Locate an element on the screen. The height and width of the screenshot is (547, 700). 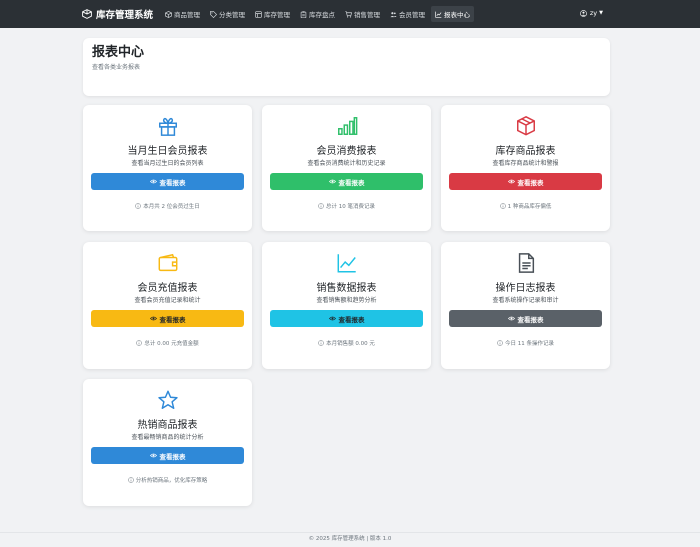
page-subtitle: 查看各类业务报表 is located at coordinates (116, 67).